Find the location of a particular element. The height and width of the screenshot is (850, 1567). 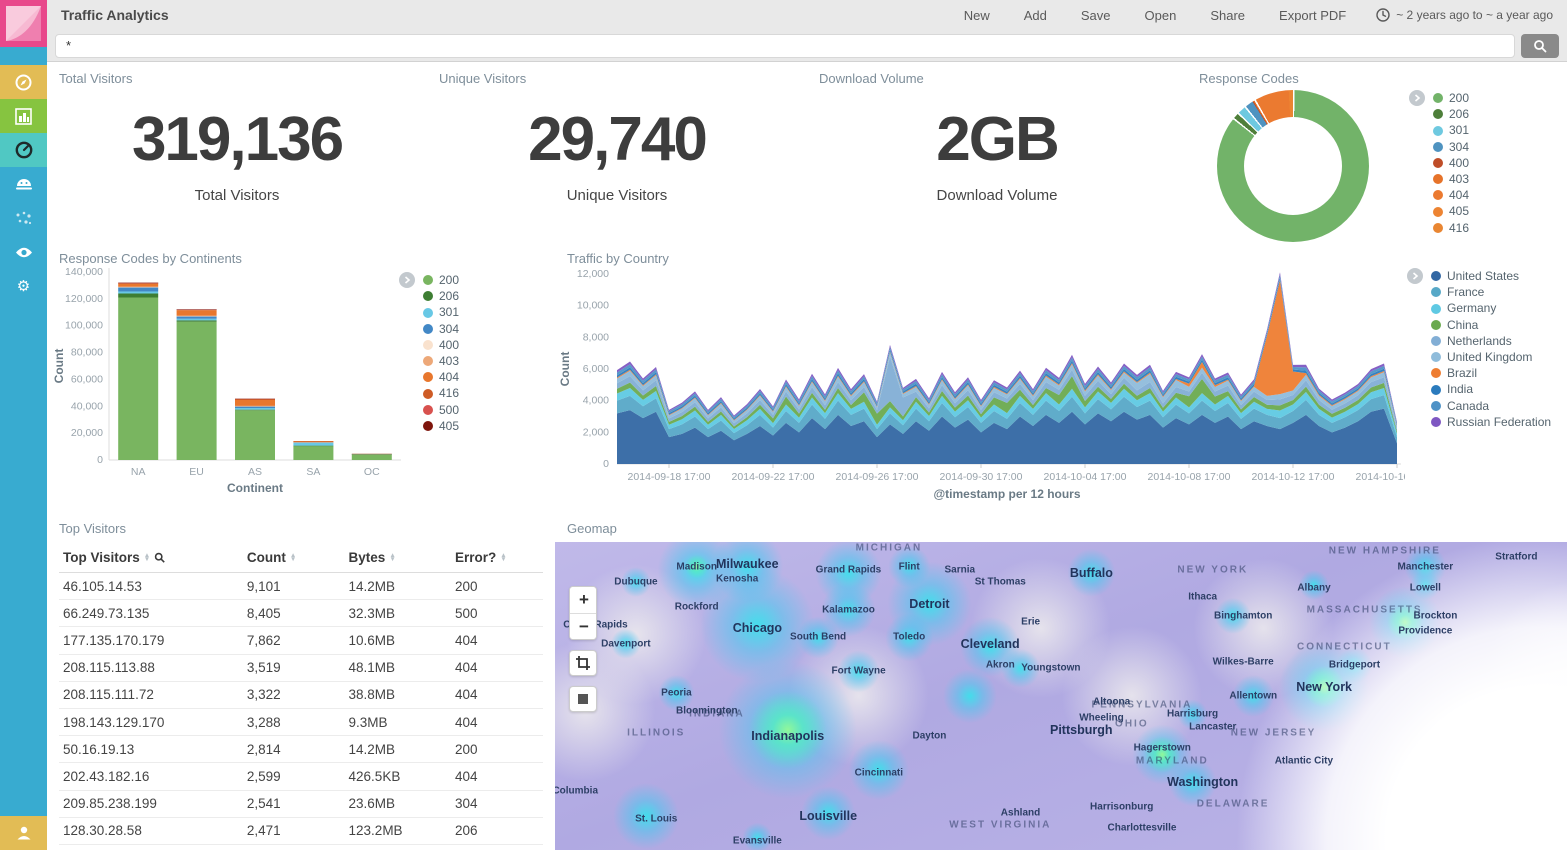

table-row: 50.16.19.13 2,814 14.2MB 200 is located at coordinates (301, 750).